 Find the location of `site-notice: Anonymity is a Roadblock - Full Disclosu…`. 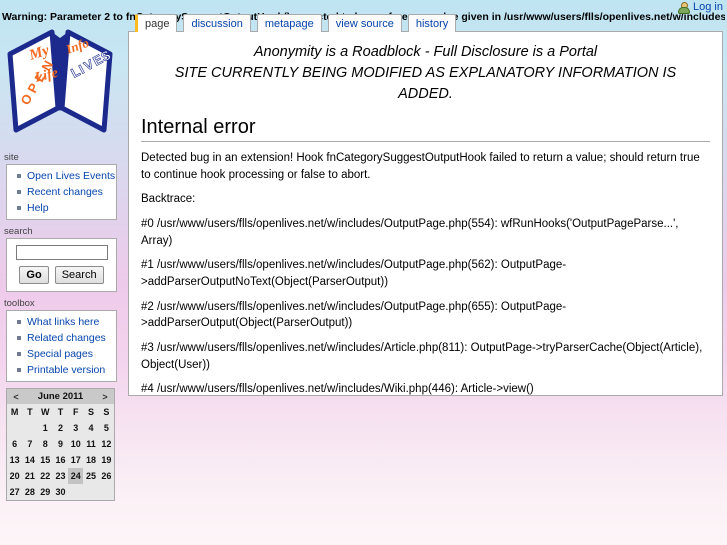

site-notice: Anonymity is a Roadblock - Full Disclosu… is located at coordinates (425, 73).